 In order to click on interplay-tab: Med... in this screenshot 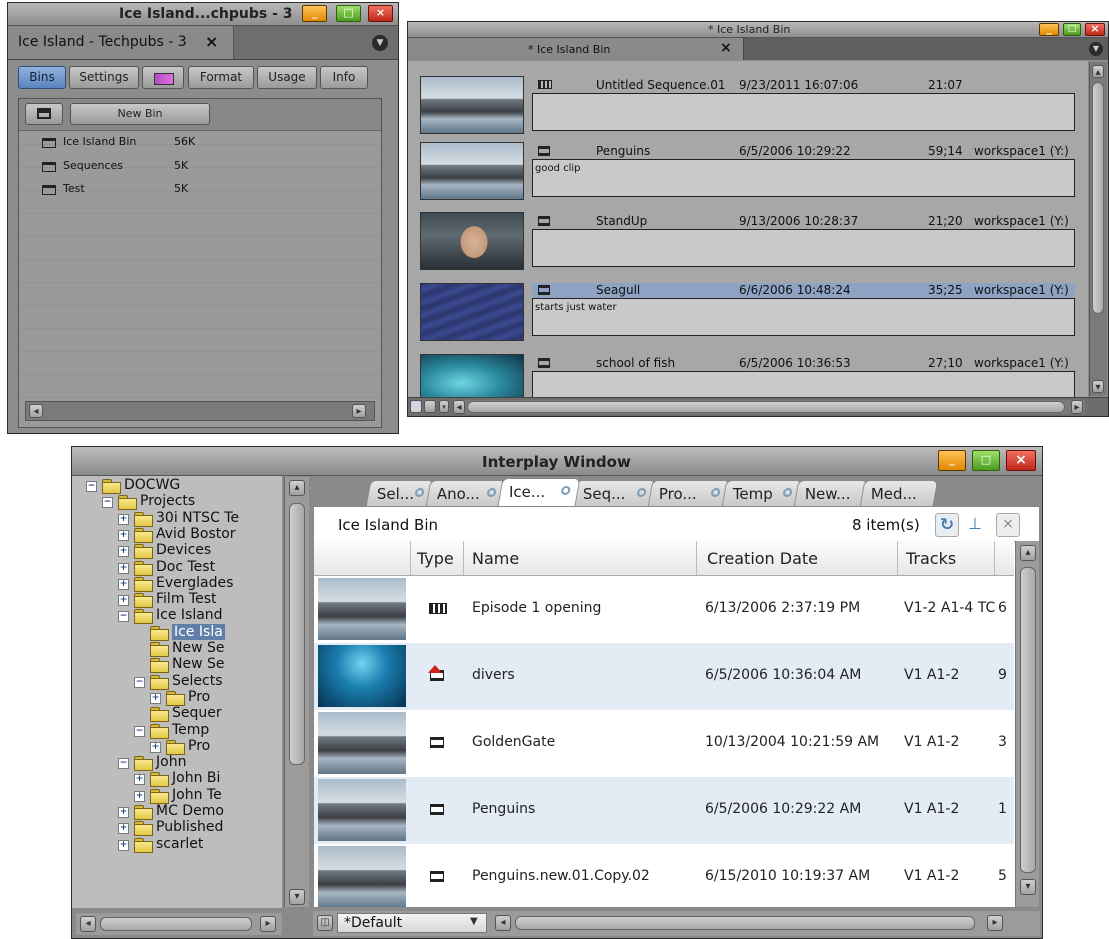, I will do `click(899, 493)`.